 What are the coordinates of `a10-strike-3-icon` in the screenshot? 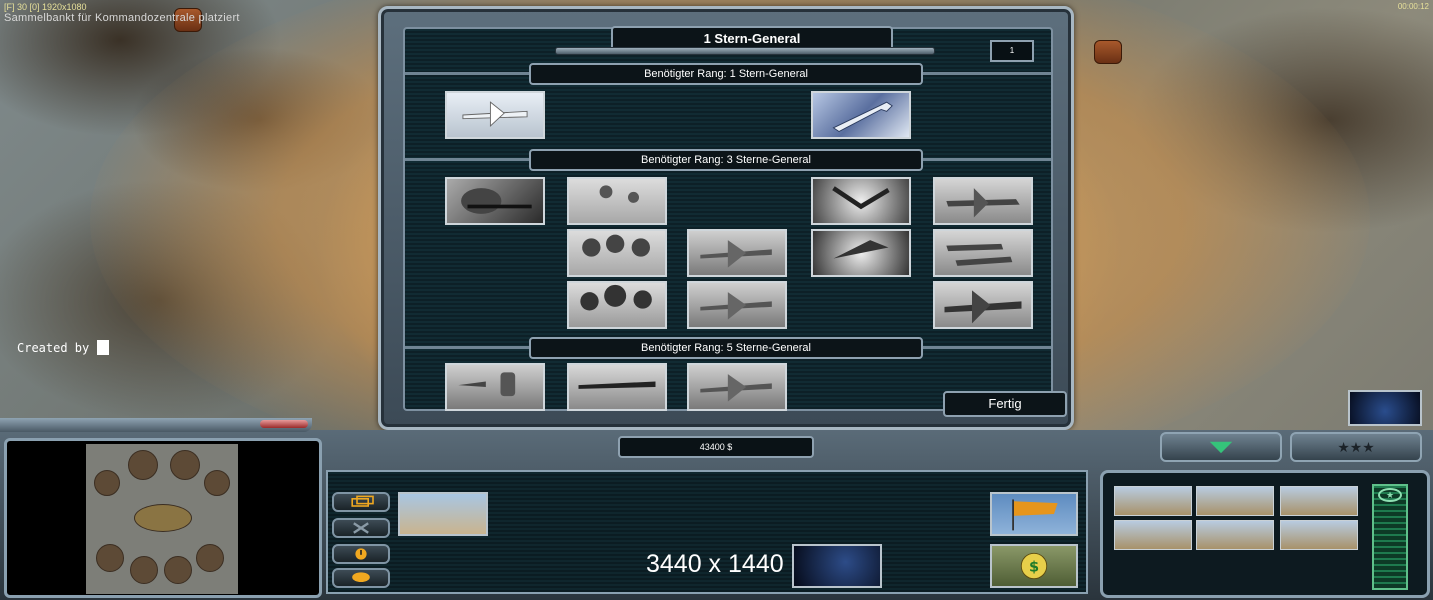 It's located at (737, 387).